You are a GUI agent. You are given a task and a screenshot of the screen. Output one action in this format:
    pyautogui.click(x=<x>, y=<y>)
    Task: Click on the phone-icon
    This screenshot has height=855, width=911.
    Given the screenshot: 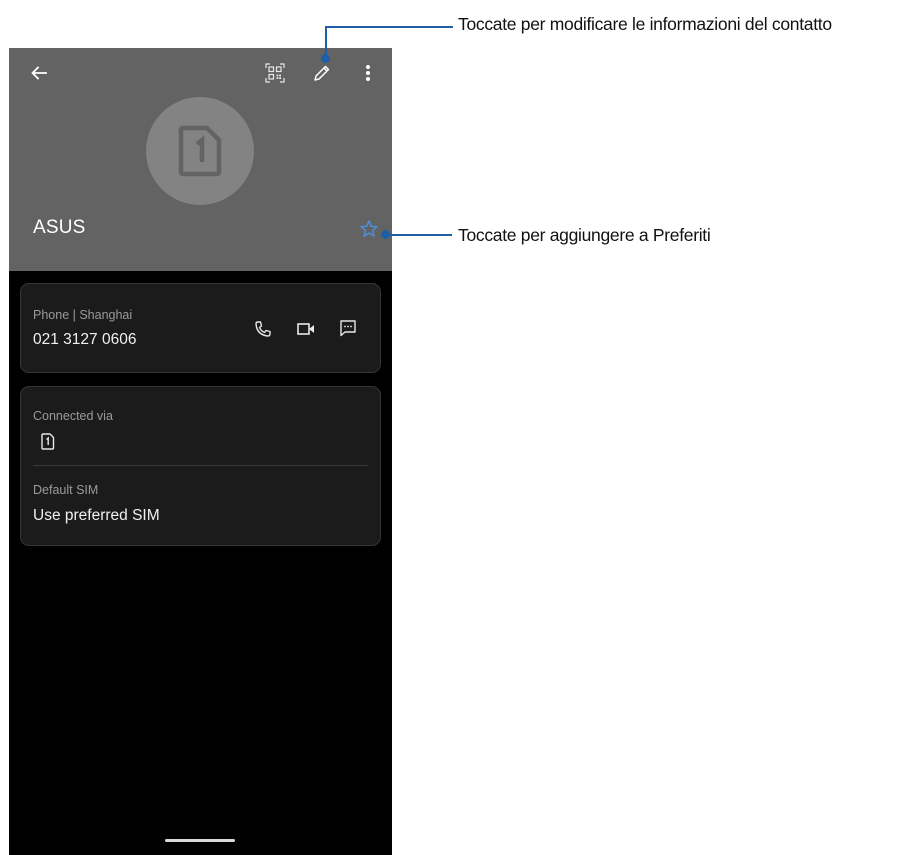 What is the action you would take?
    pyautogui.click(x=263, y=329)
    